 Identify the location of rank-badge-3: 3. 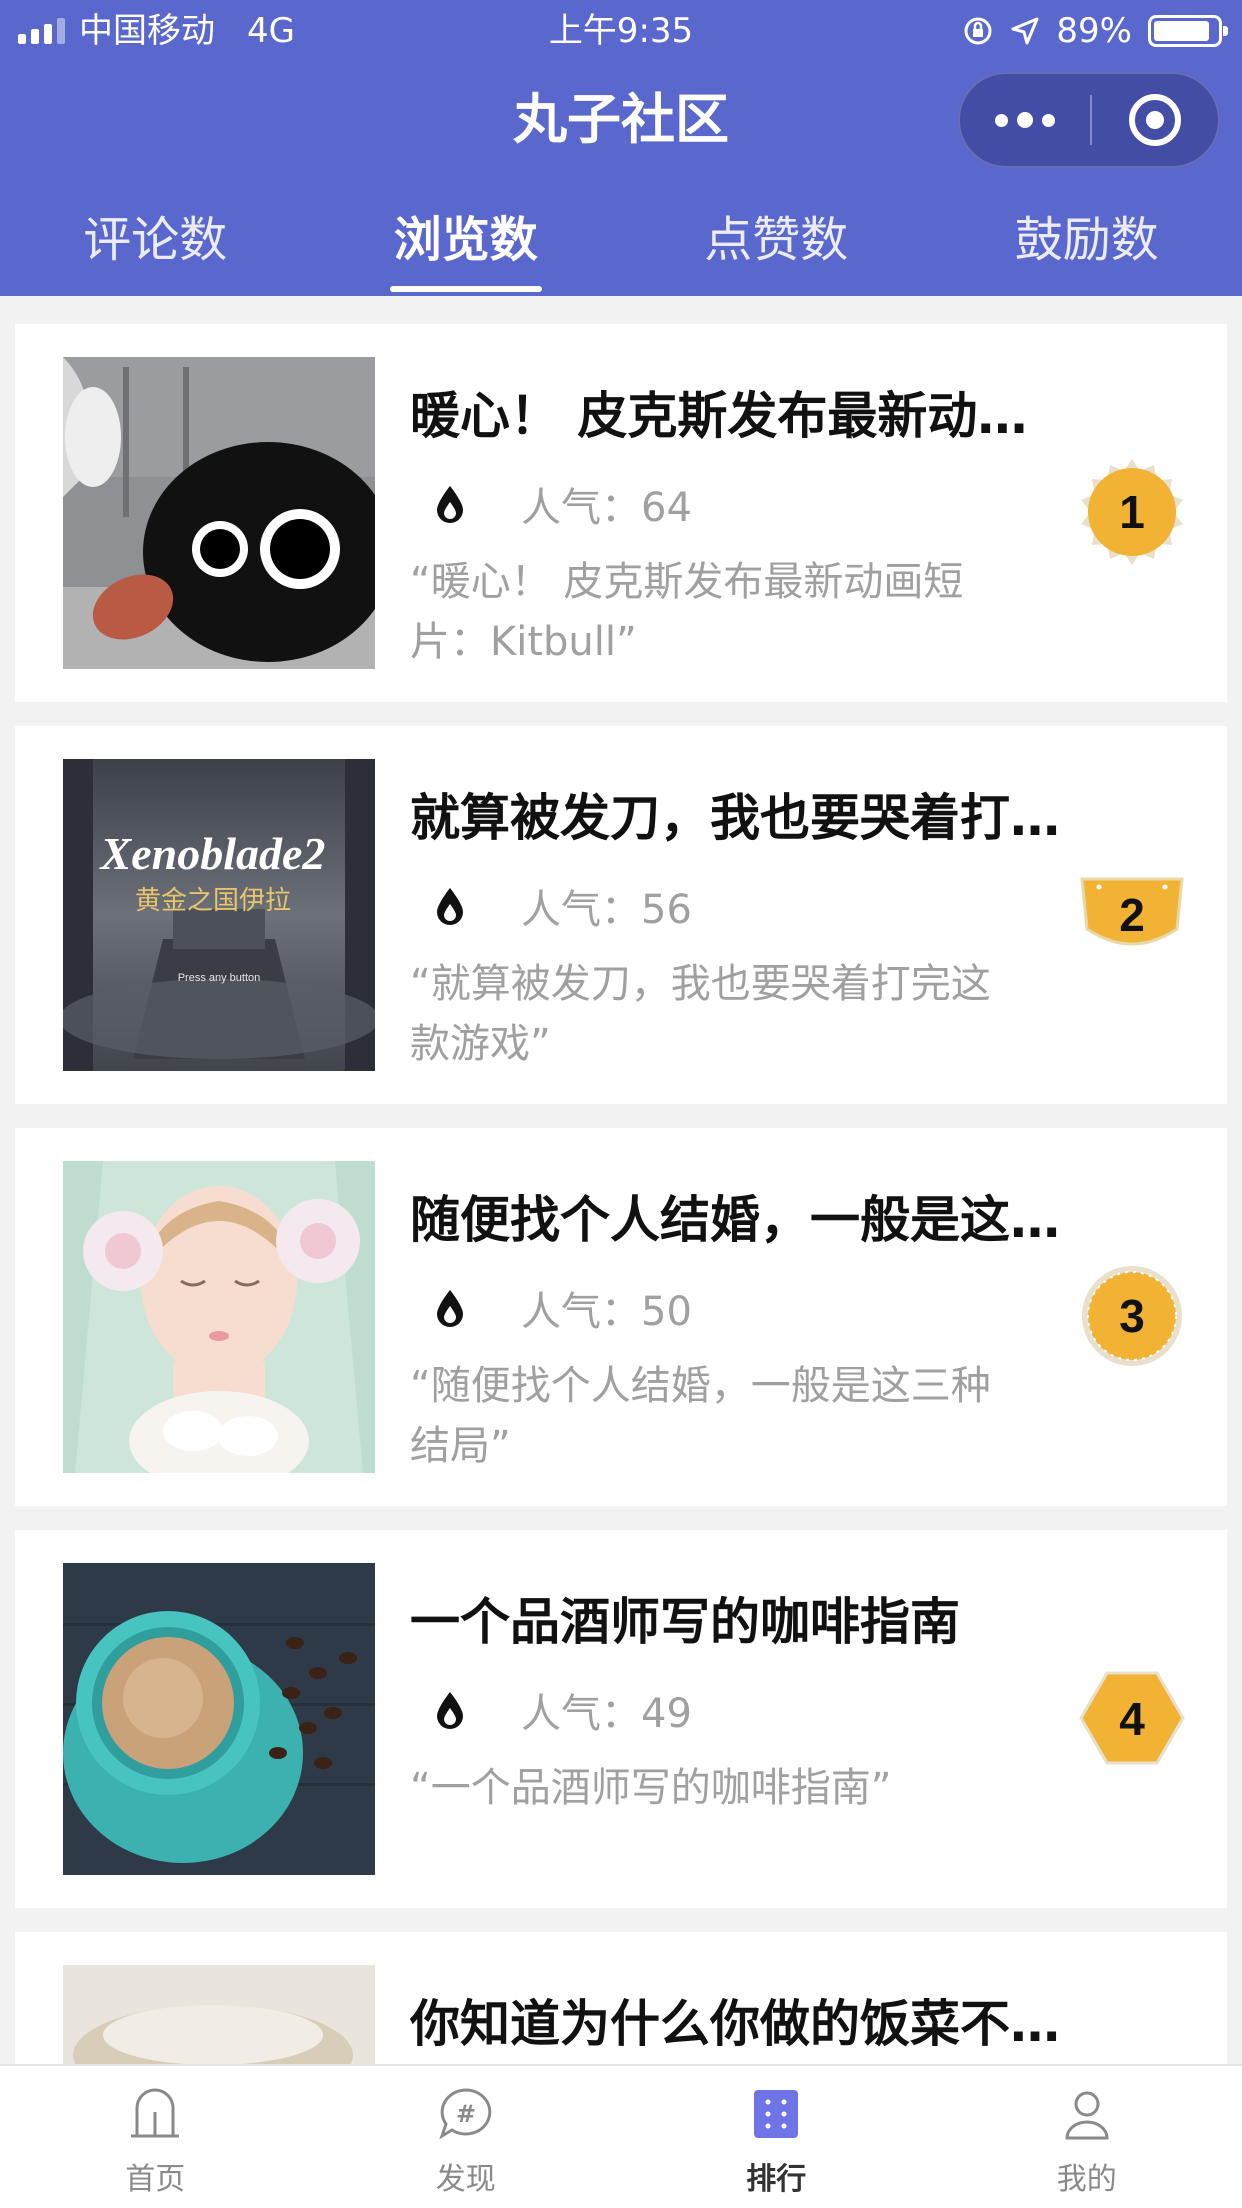
(1132, 1316).